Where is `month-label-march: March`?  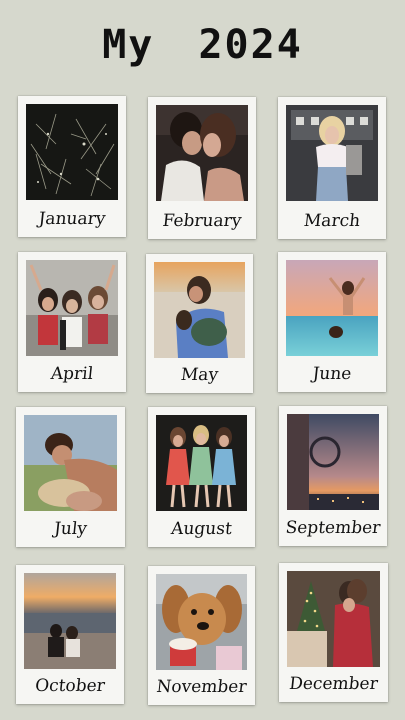
month-label-march: March is located at coordinates (332, 221).